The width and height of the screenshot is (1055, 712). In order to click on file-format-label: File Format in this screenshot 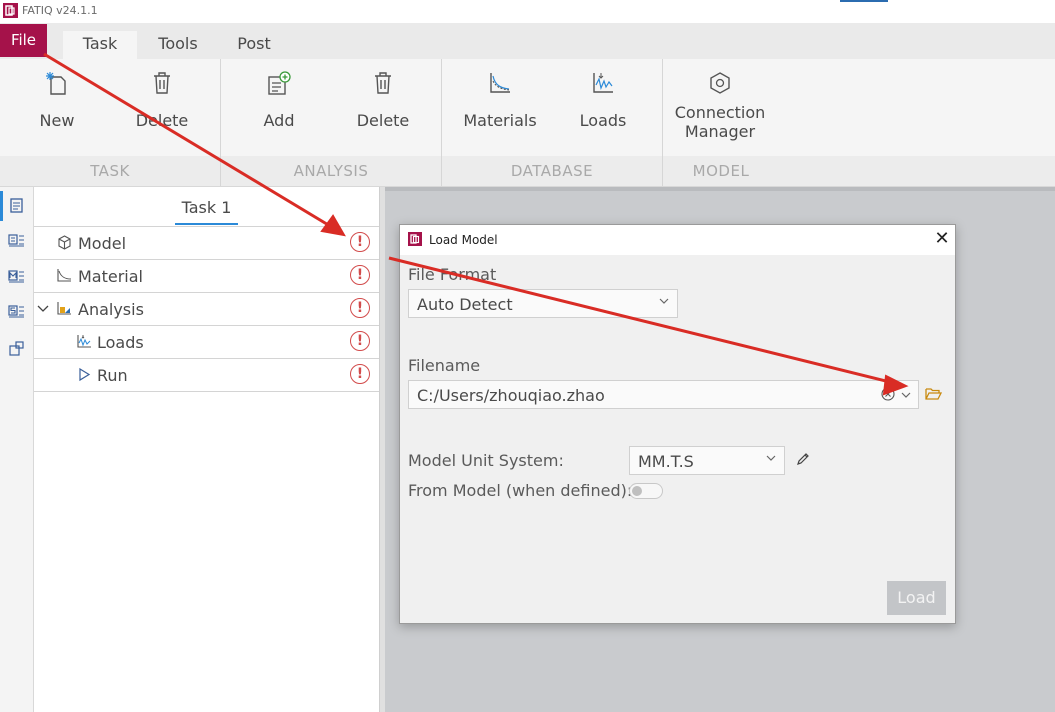, I will do `click(452, 274)`.